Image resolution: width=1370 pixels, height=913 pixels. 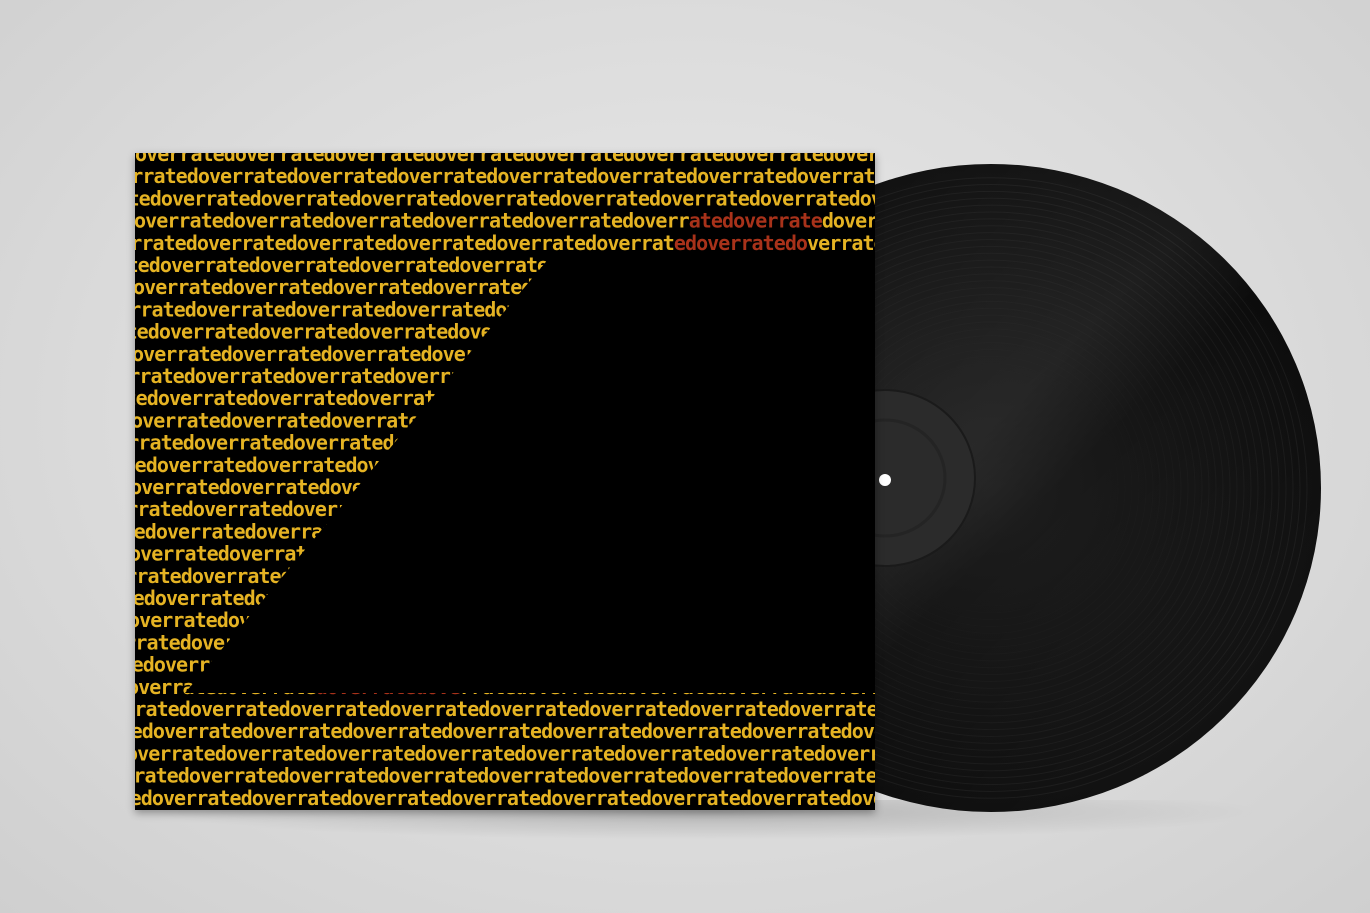 What do you see at coordinates (885, 480) in the screenshot?
I see `spindle-hole` at bounding box center [885, 480].